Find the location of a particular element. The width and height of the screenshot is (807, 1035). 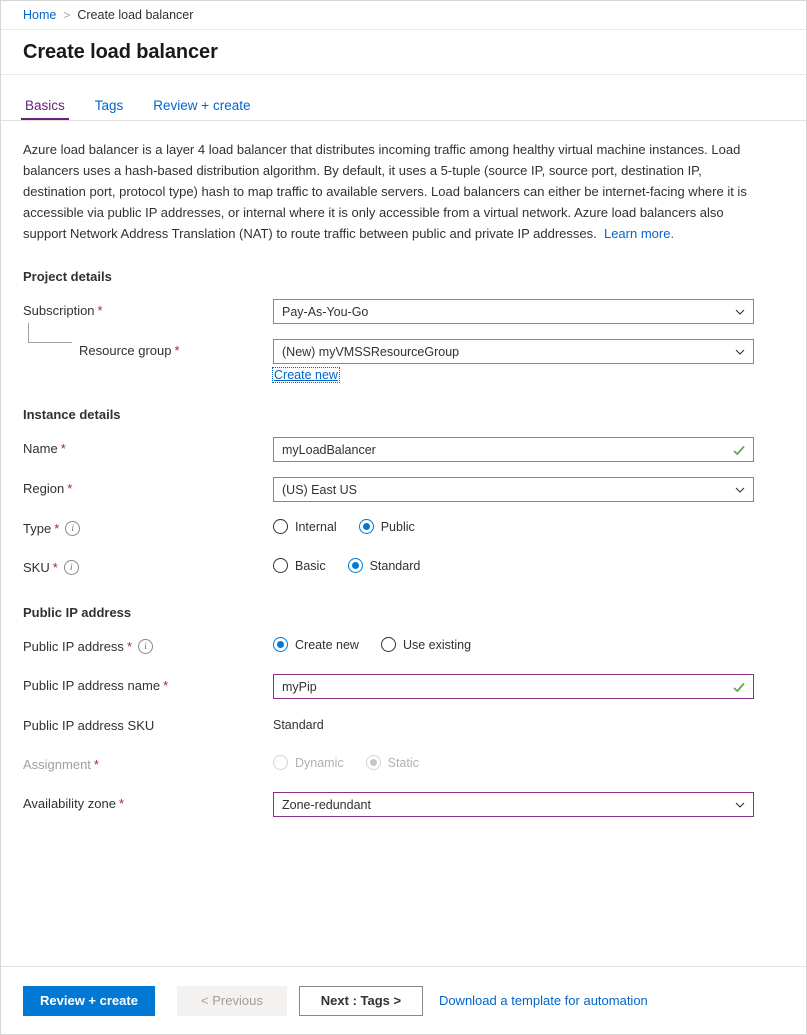

public-ip-address-field: Create new Use existing is located at coordinates (528, 643).